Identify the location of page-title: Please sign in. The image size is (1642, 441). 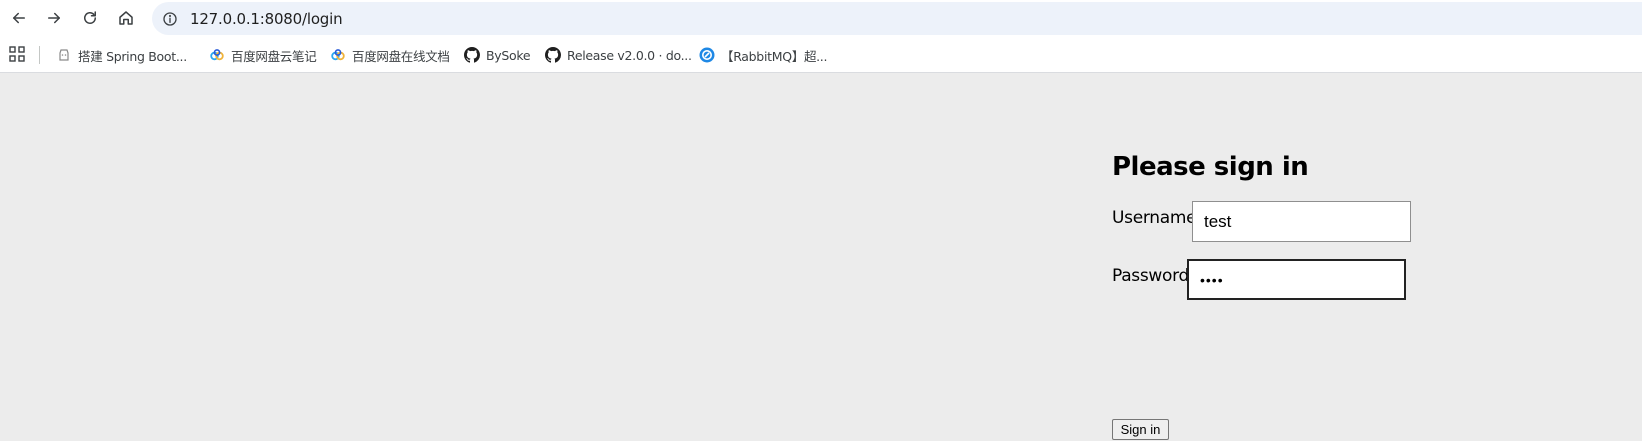
(1210, 167).